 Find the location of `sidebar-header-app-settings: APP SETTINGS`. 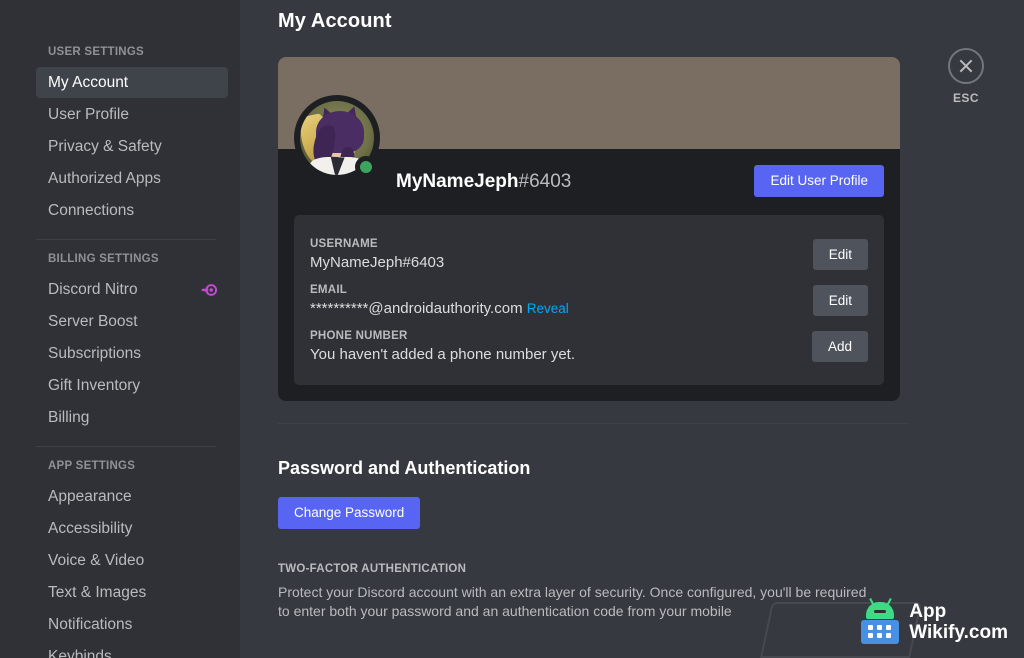

sidebar-header-app-settings: APP SETTINGS is located at coordinates (92, 466).